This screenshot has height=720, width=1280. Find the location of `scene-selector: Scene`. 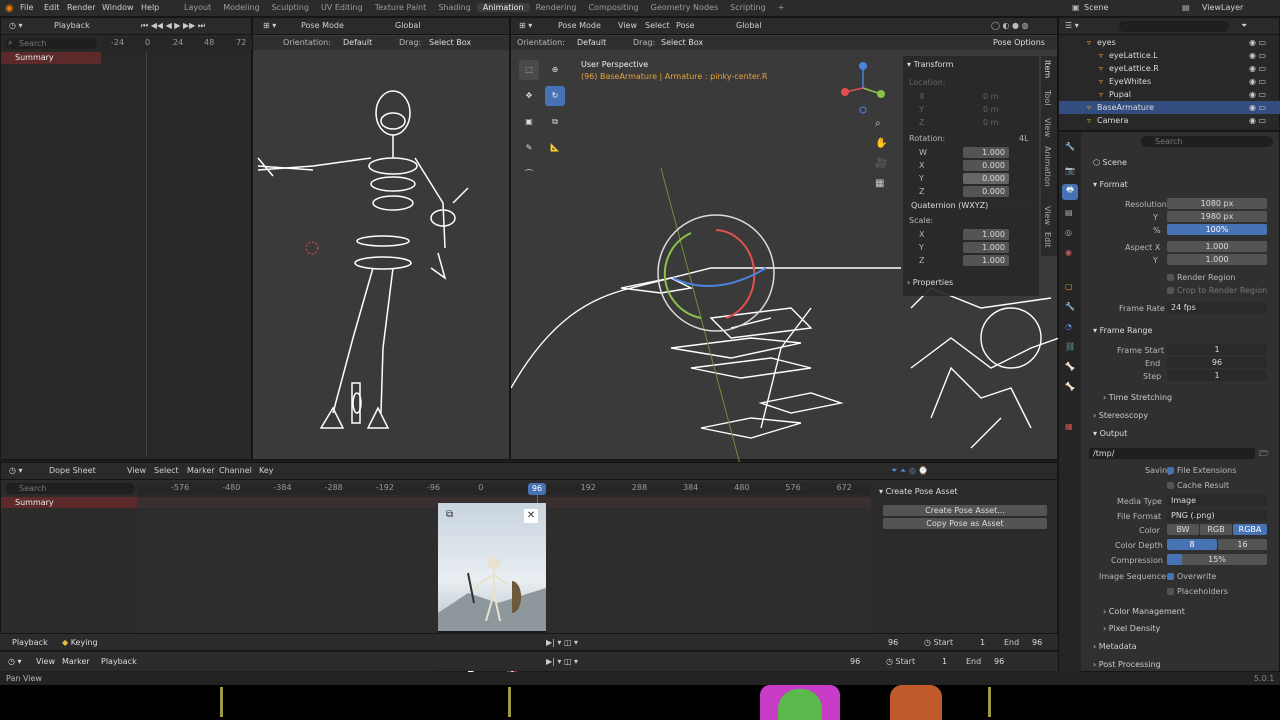

scene-selector: Scene is located at coordinates (1096, 7).